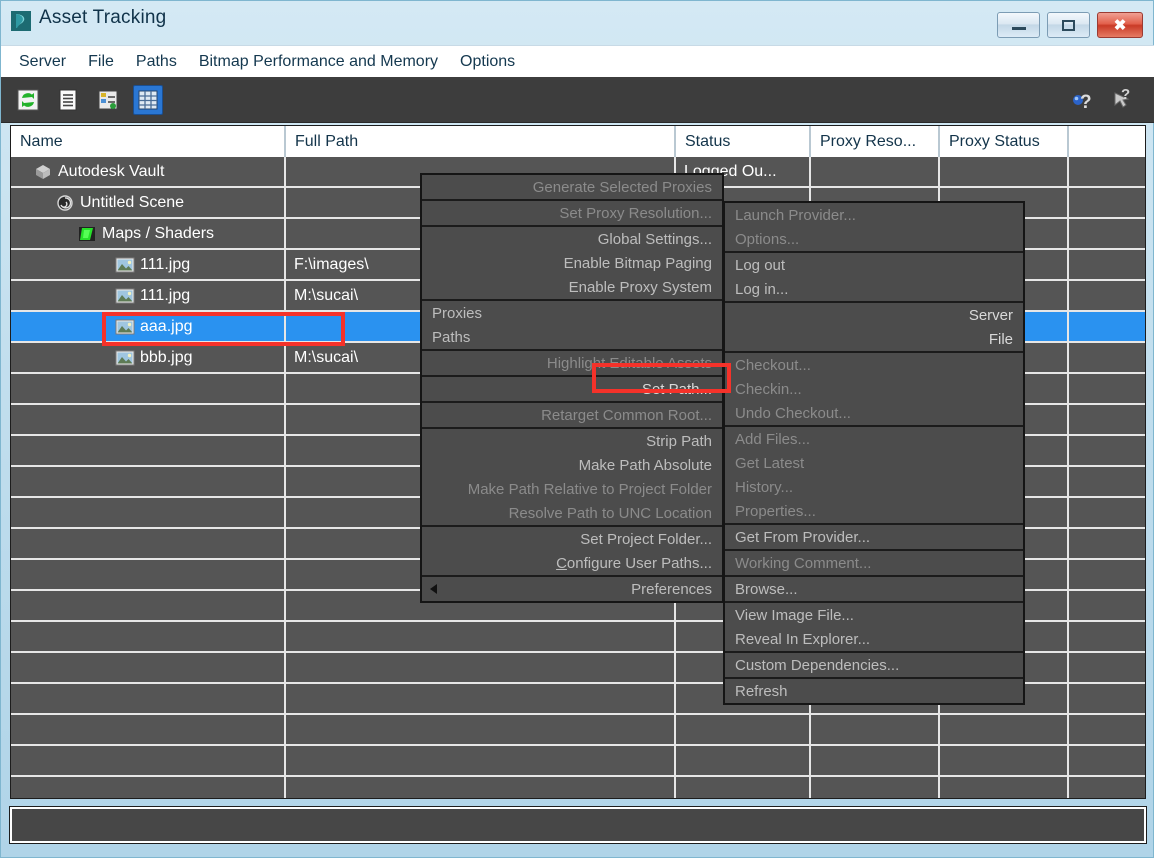 The image size is (1154, 858). I want to click on menu-item-enable-bitmap-paging: Enable Bitmap Paging, so click(572, 263).